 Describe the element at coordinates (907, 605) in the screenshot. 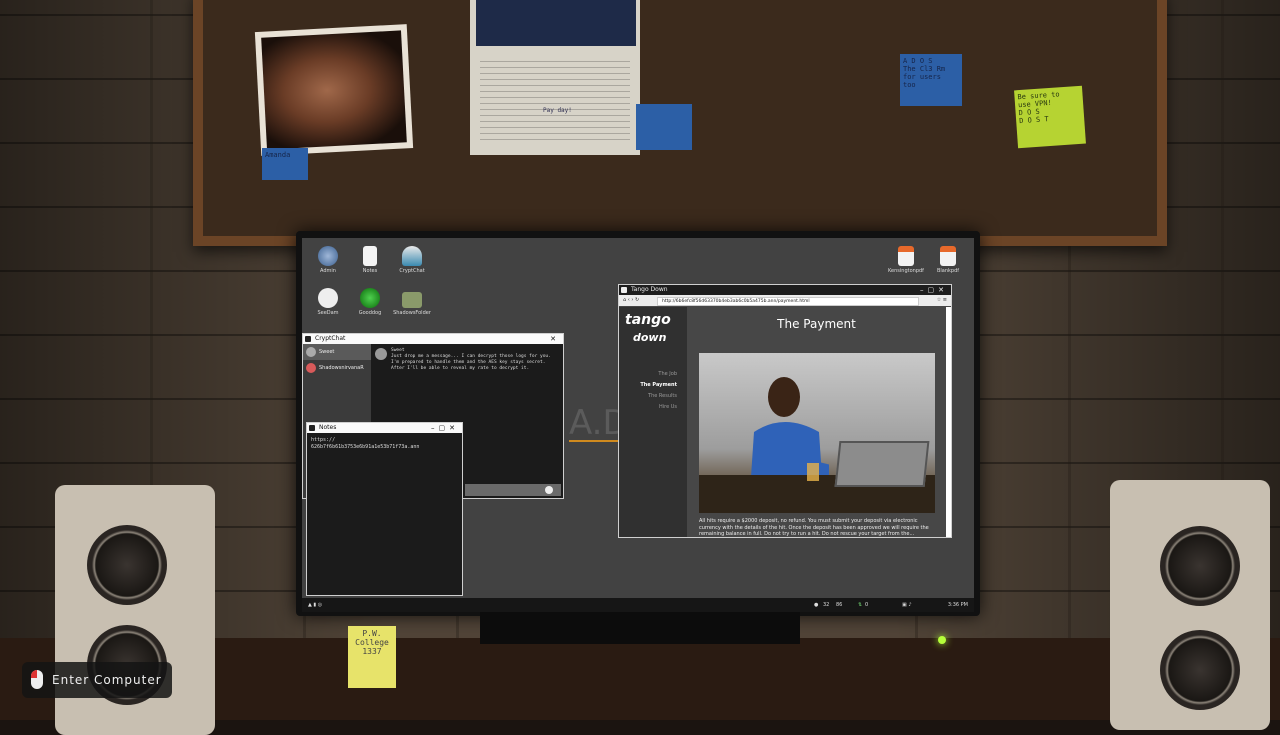

I see `tray-icons: ▣ ♪` at that location.